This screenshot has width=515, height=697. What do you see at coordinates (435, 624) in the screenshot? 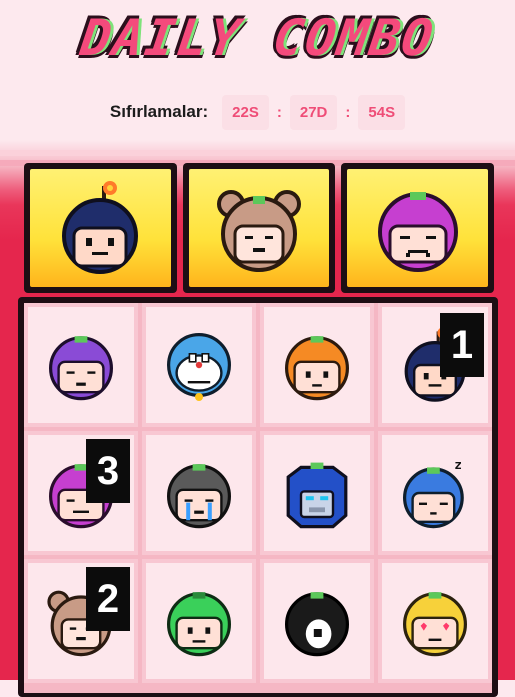
I see `yellow-heart-eyes-head-icon` at bounding box center [435, 624].